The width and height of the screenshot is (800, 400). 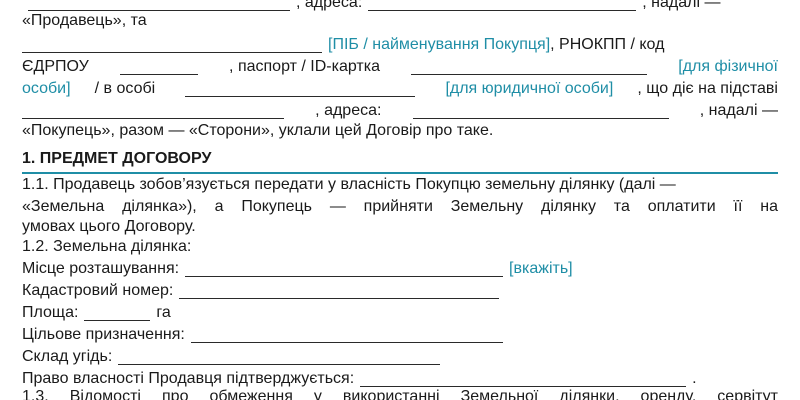 What do you see at coordinates (300, 89) in the screenshot?
I see `representative-field` at bounding box center [300, 89].